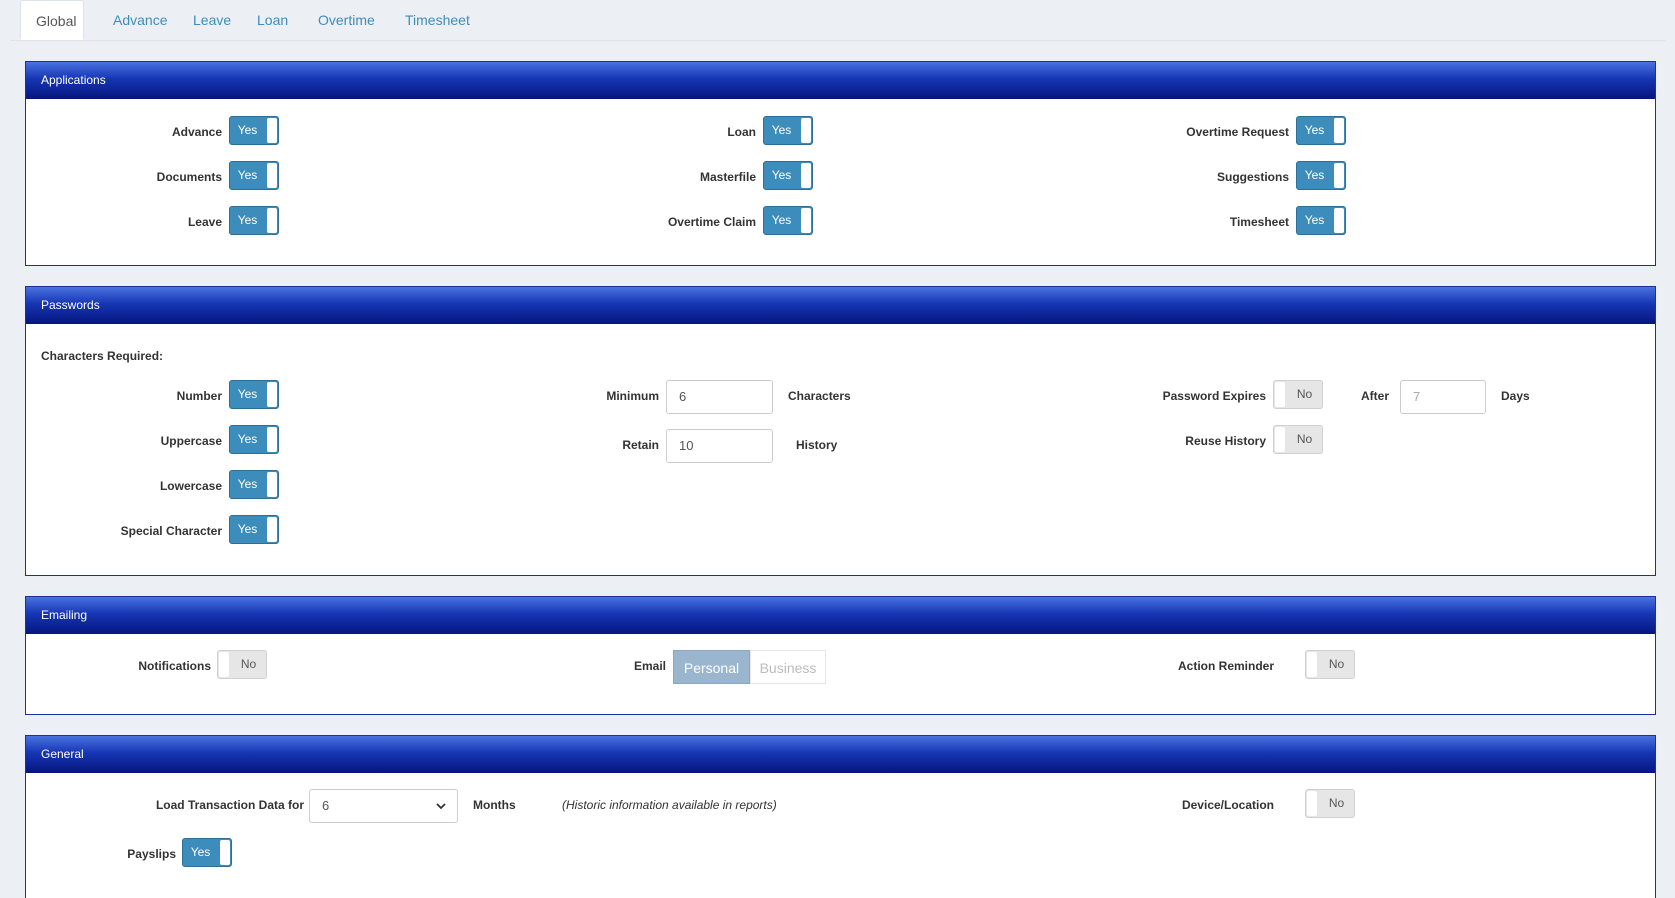 The width and height of the screenshot is (1675, 898). Describe the element at coordinates (441, 806) in the screenshot. I see `chevron-down-icon` at that location.